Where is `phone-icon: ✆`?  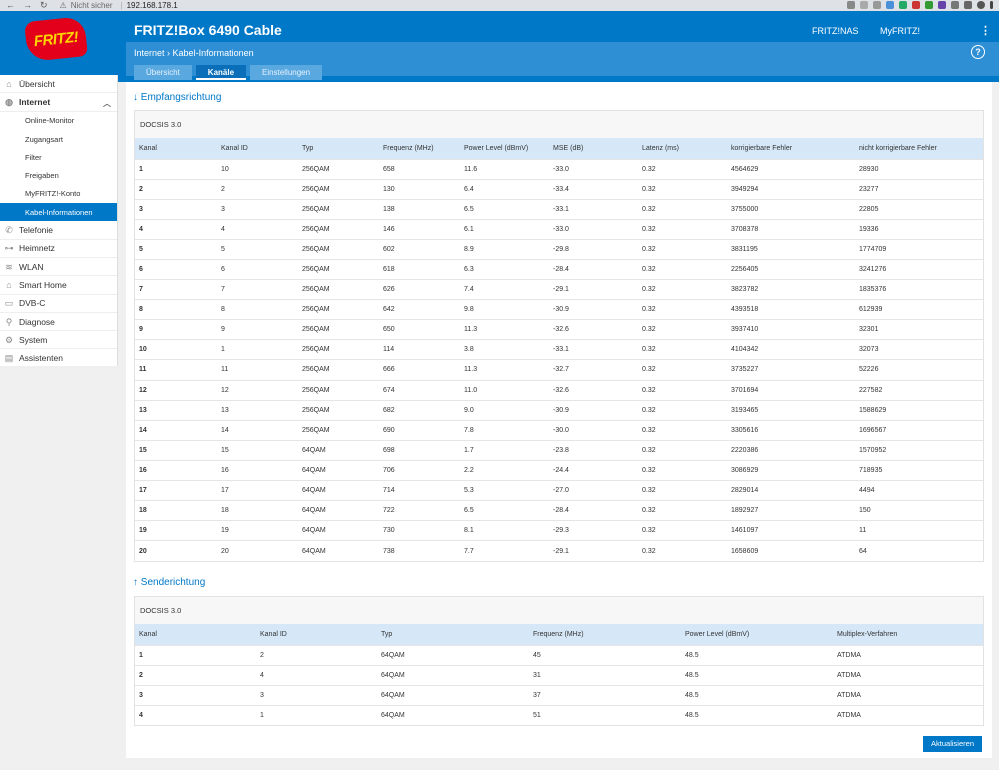
phone-icon: ✆ is located at coordinates (9, 230).